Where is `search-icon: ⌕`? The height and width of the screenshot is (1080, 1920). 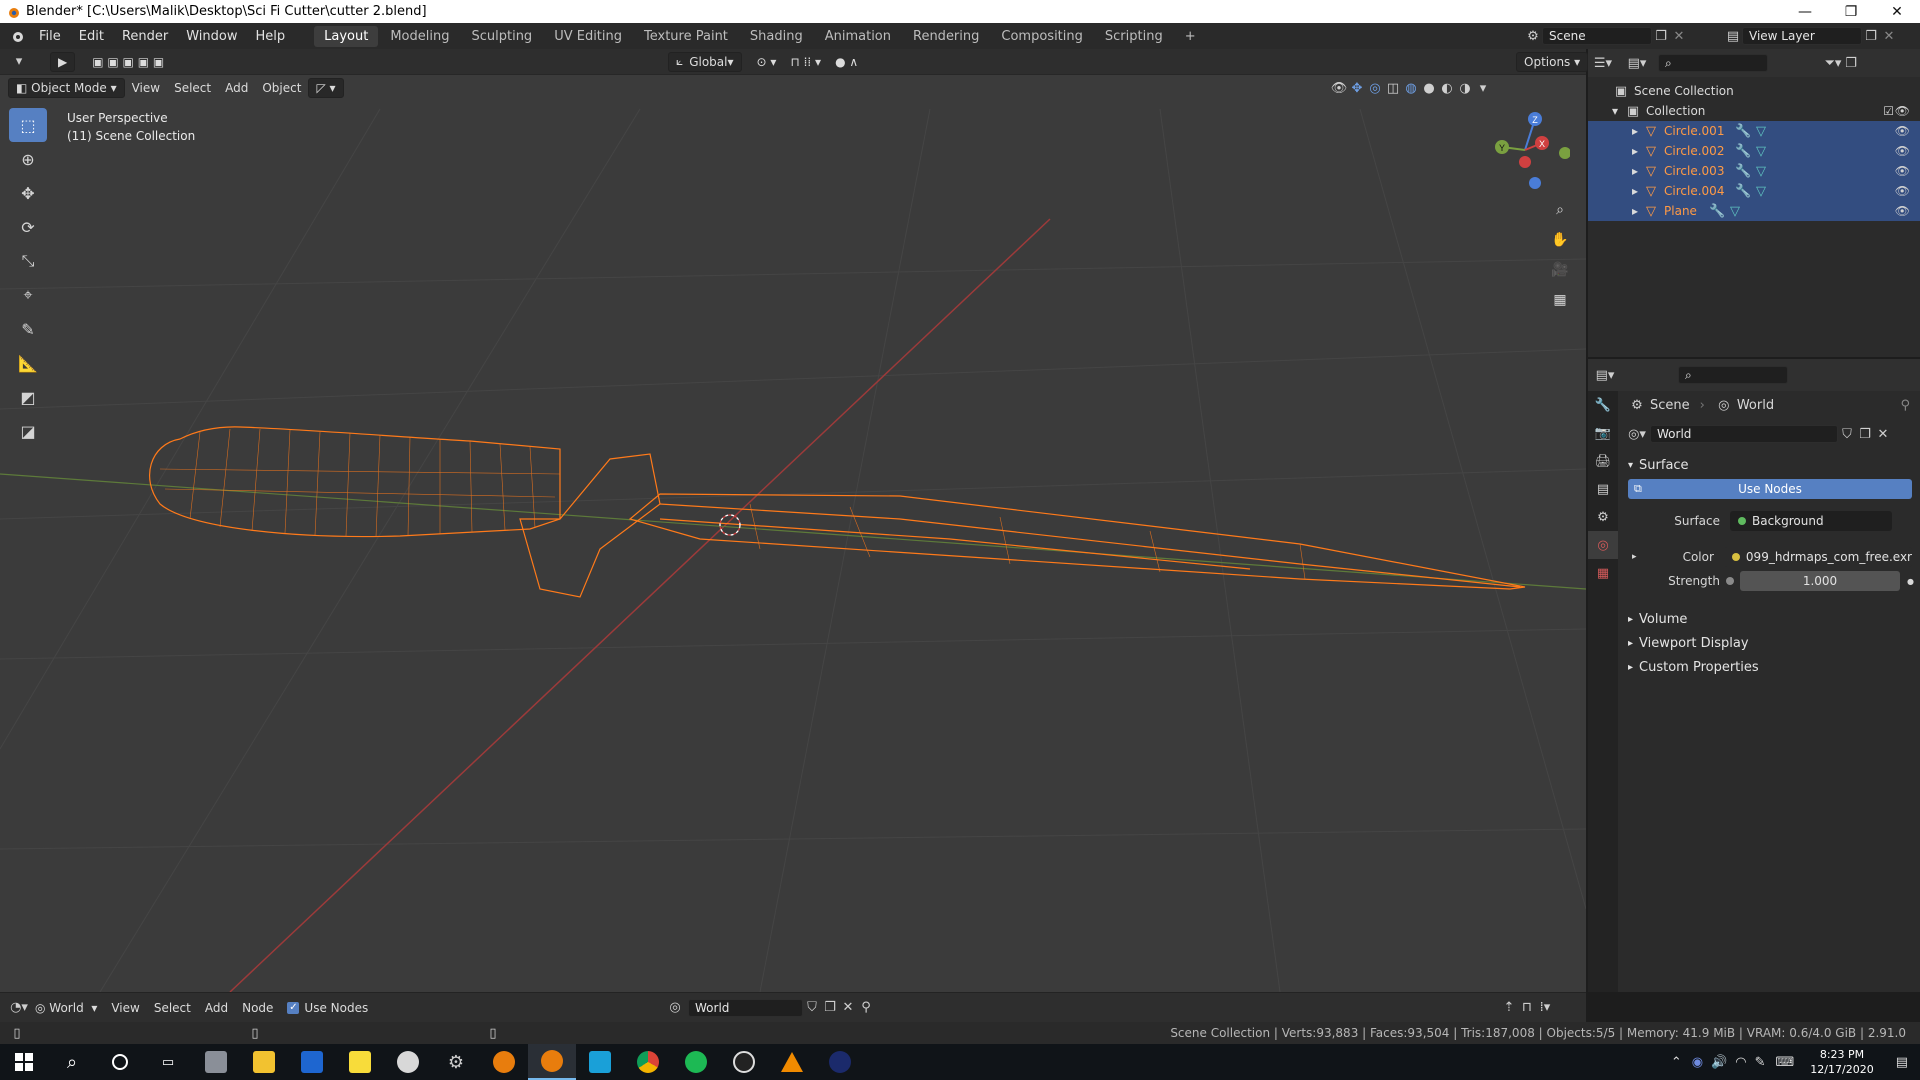
search-icon: ⌕ is located at coordinates (72, 1062).